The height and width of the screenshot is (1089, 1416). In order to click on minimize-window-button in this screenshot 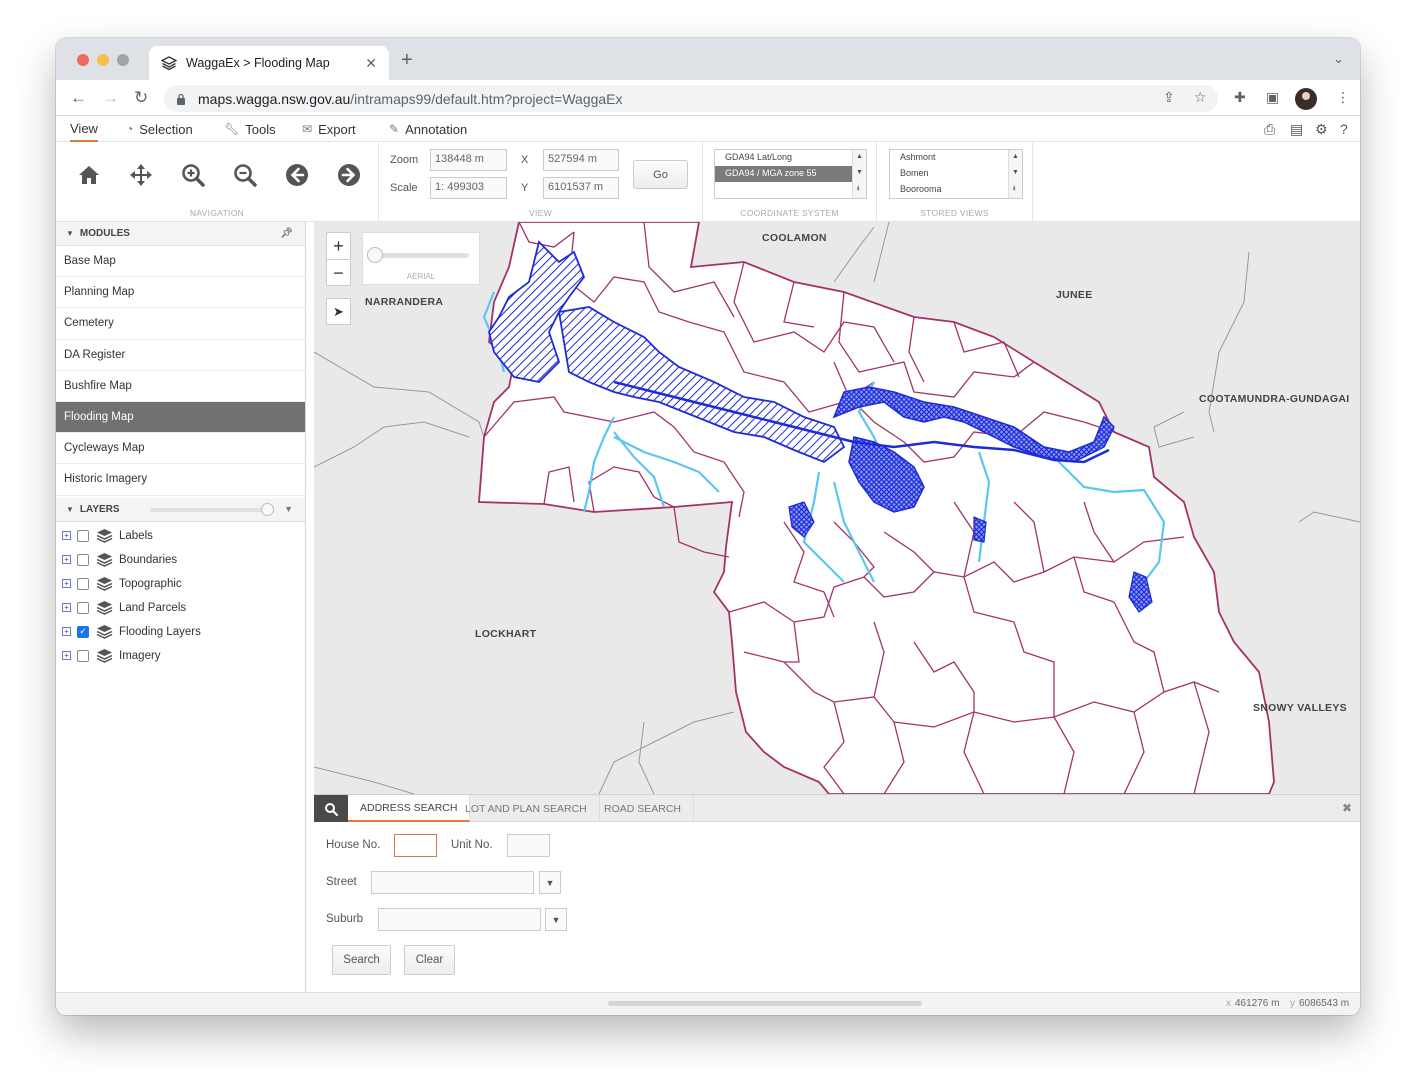, I will do `click(103, 60)`.